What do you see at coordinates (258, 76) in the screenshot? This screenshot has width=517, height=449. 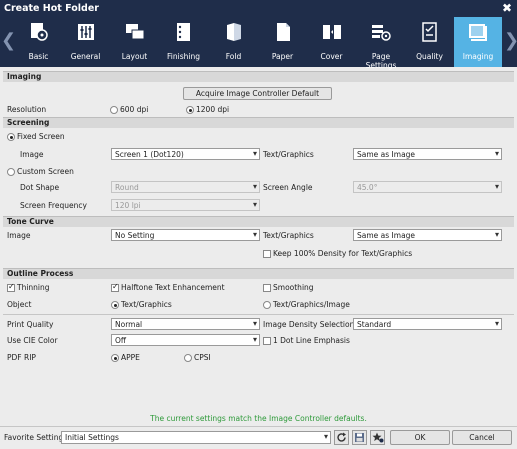 I see `section-header-imaging: Imaging` at bounding box center [258, 76].